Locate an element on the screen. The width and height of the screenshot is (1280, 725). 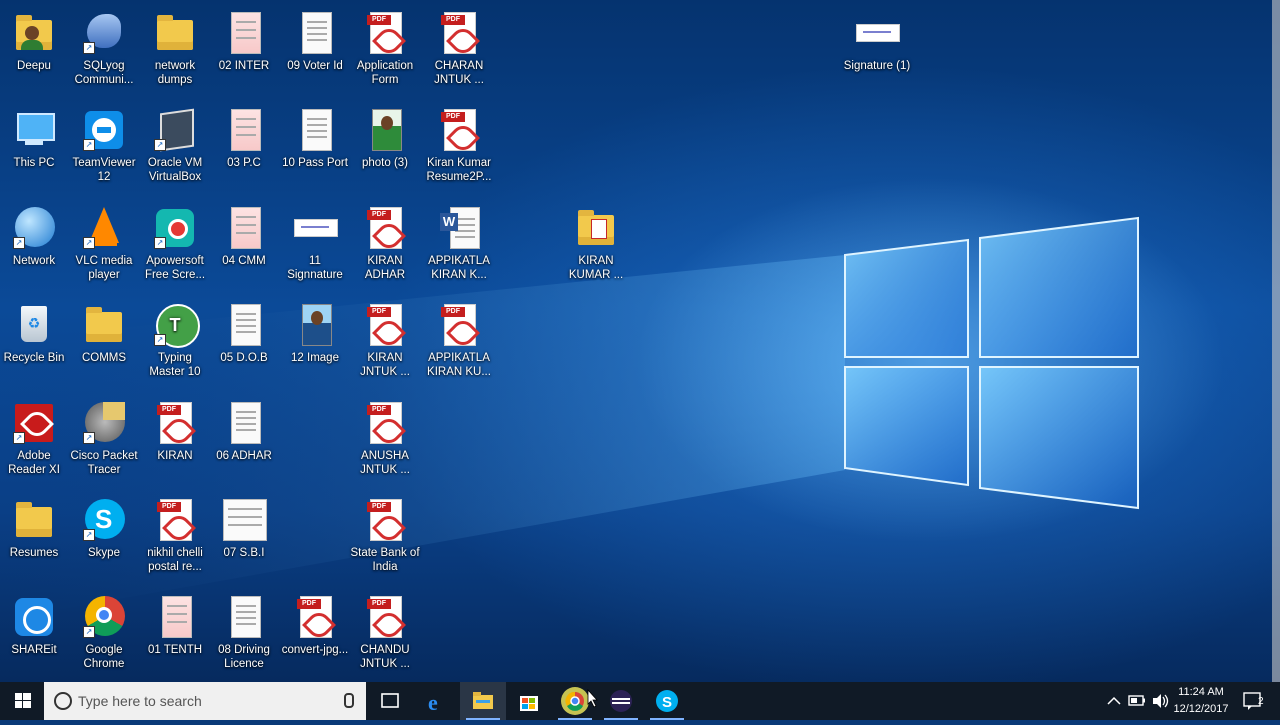
eclipse-icon is located at coordinates (621, 701).